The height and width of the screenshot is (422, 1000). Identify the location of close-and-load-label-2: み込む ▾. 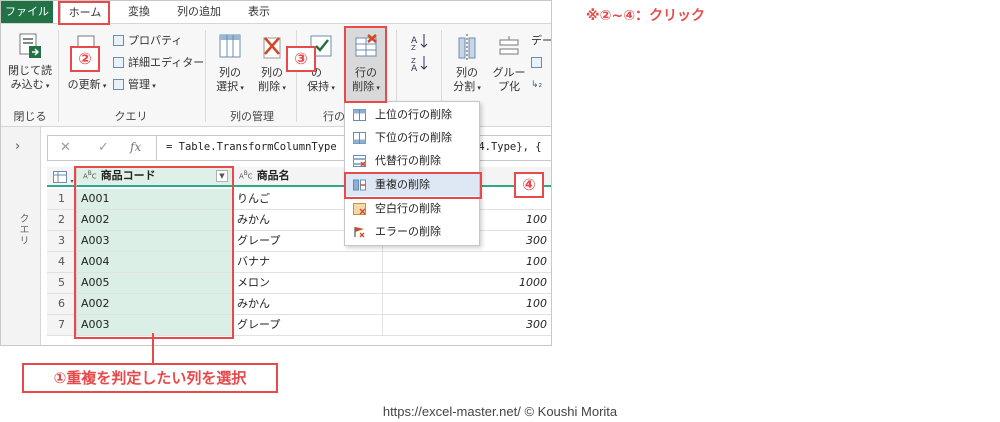
(30, 84).